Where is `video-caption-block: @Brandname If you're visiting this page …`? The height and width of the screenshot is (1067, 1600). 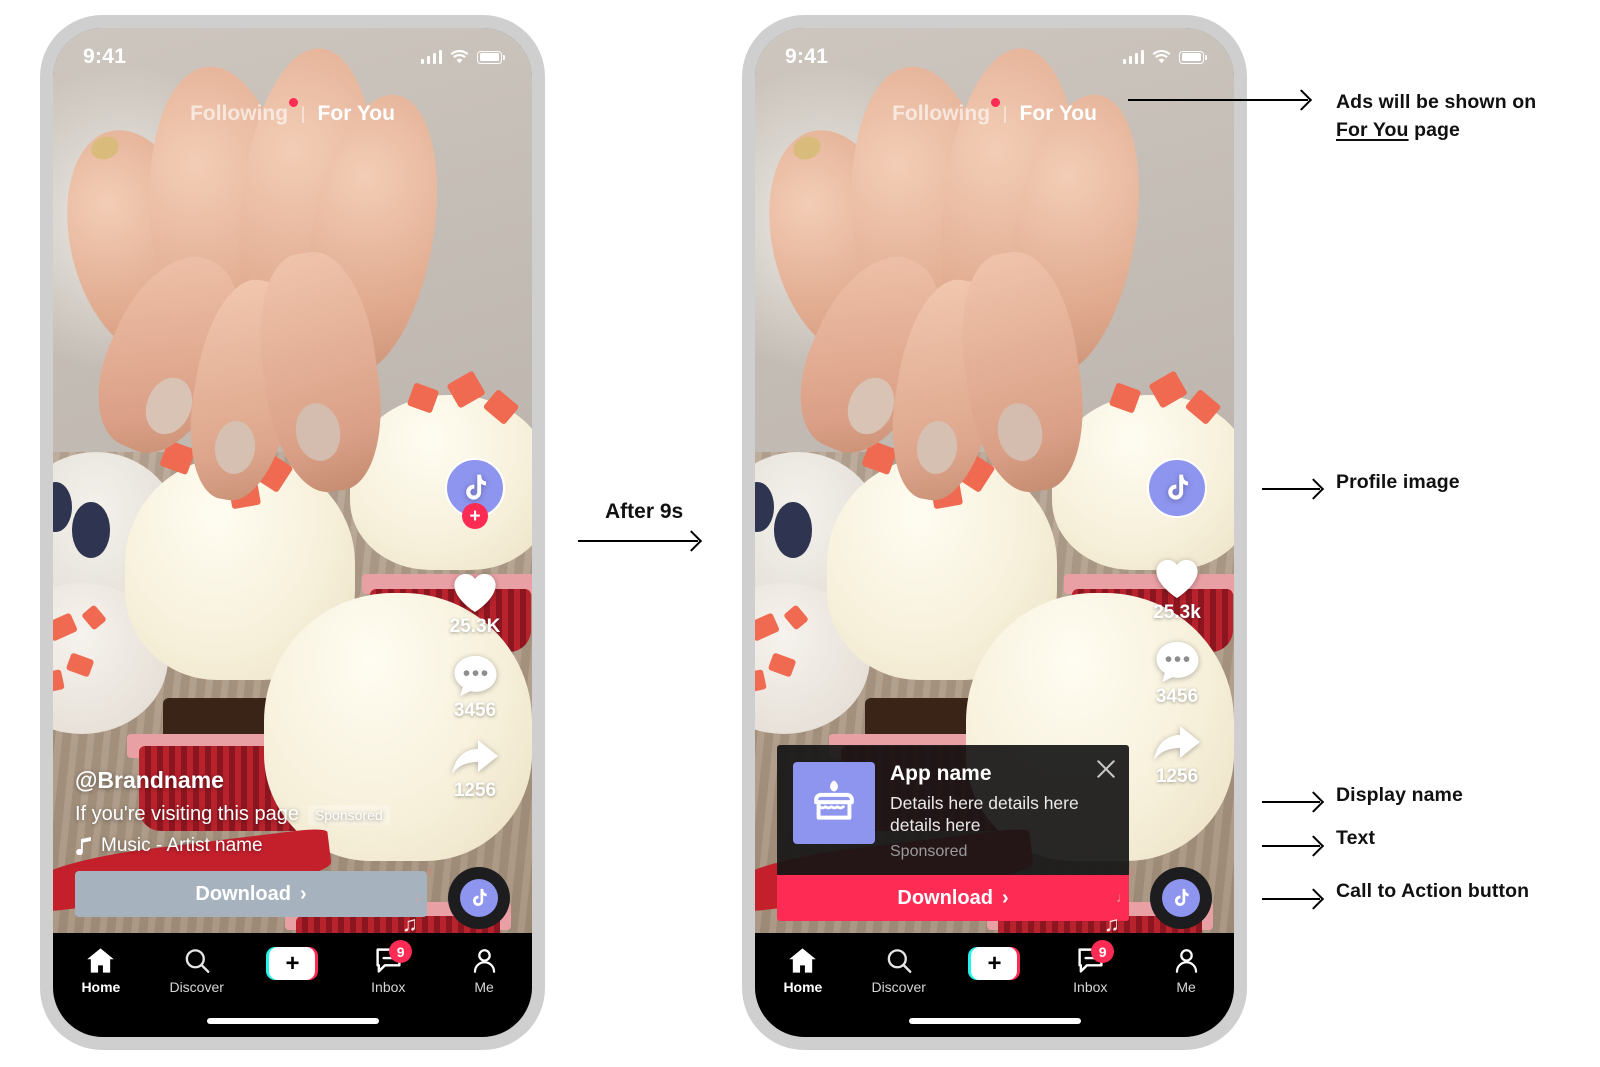
video-caption-block: @Brandname If you're visiting this page … is located at coordinates (255, 842).